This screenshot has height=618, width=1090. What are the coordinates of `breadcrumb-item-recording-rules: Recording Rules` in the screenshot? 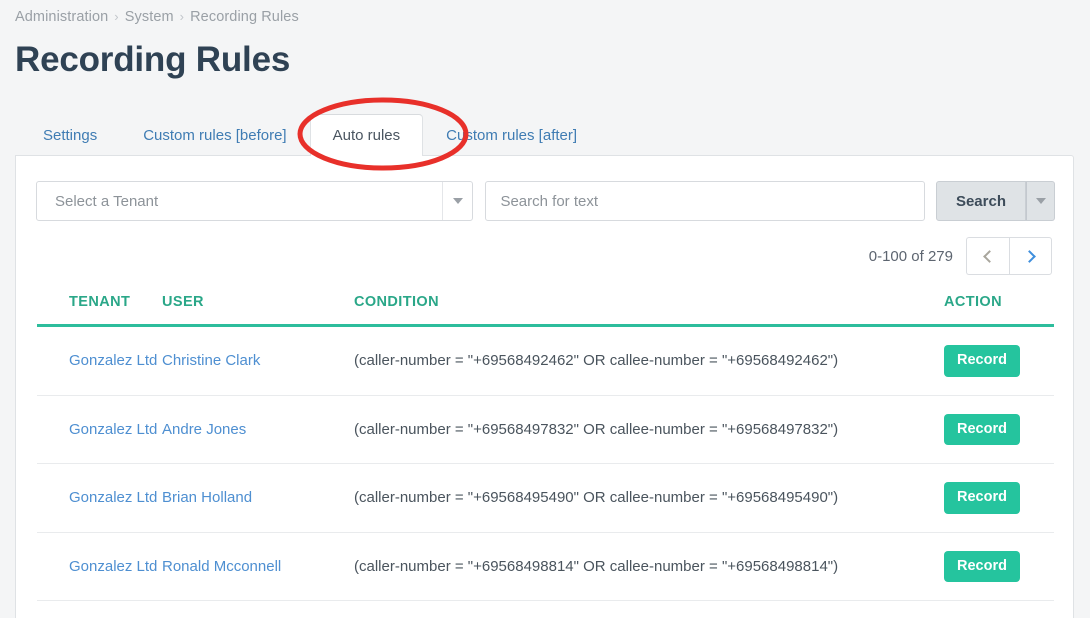 It's located at (244, 17).